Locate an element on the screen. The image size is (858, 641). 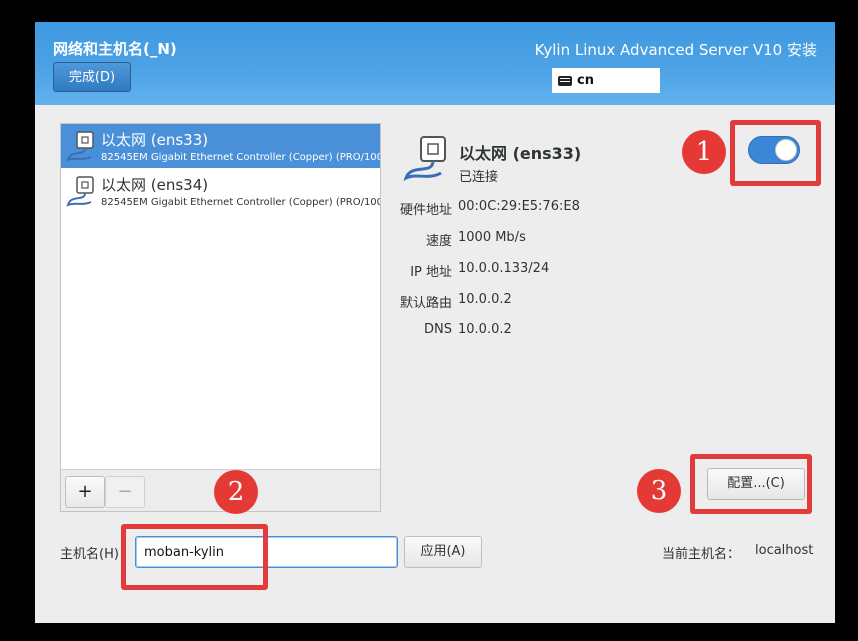
keyboard-icon is located at coordinates (565, 80).